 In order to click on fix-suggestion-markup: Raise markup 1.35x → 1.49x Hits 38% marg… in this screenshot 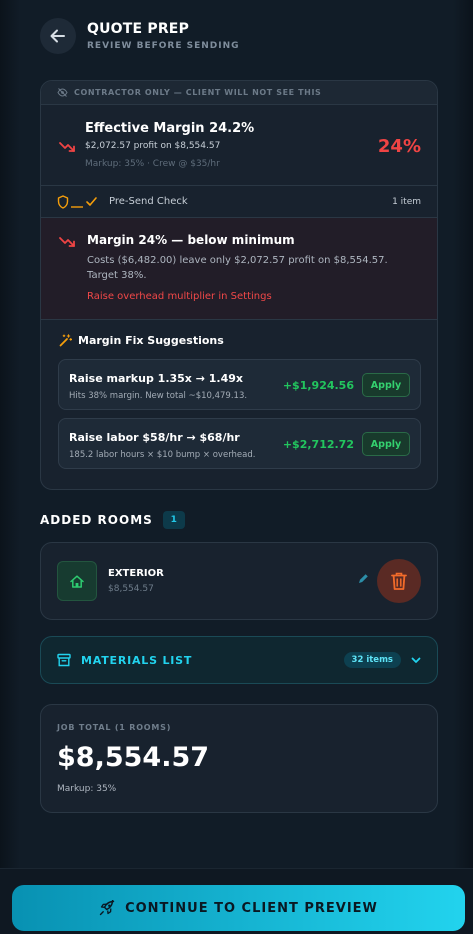, I will do `click(239, 384)`.